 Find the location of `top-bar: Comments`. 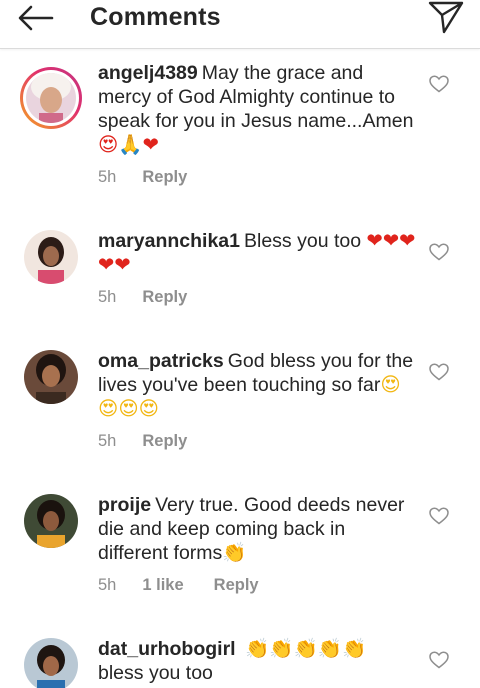

top-bar: Comments is located at coordinates (240, 24).